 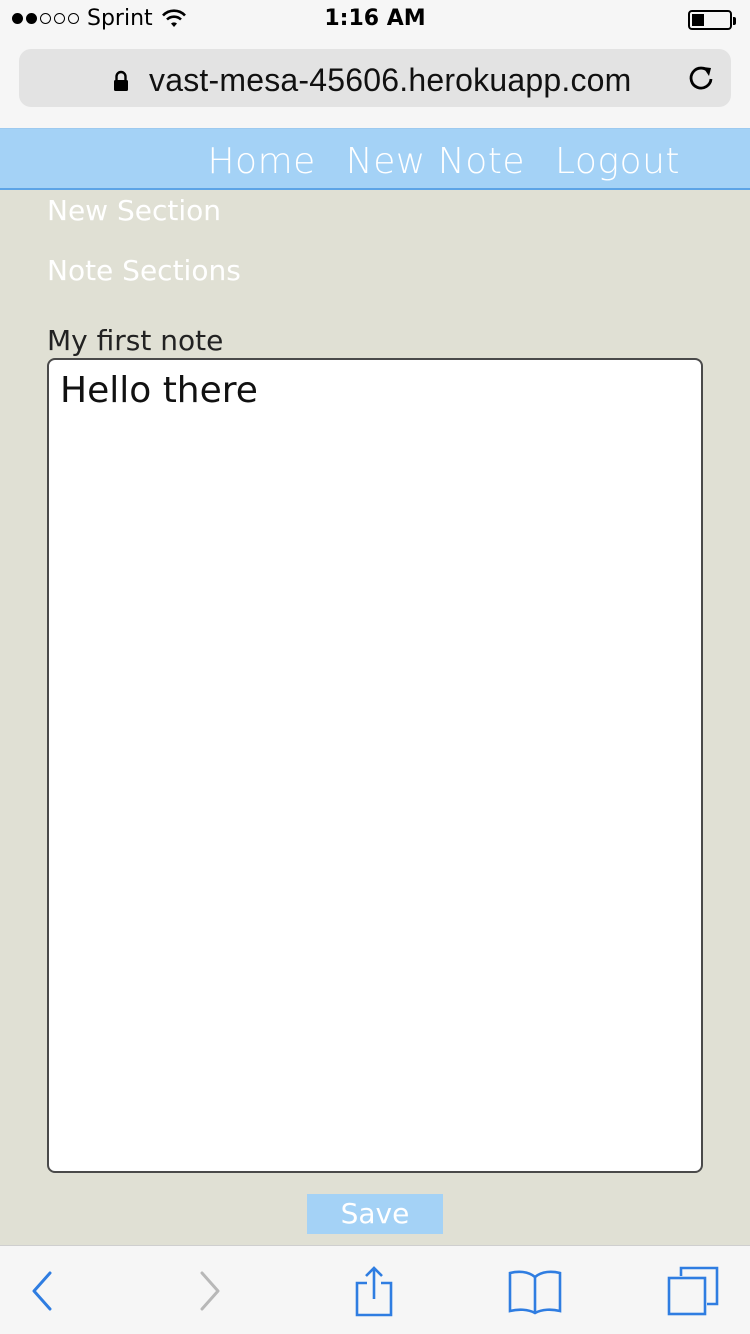 What do you see at coordinates (375, 1214) in the screenshot?
I see `save-button: Save` at bounding box center [375, 1214].